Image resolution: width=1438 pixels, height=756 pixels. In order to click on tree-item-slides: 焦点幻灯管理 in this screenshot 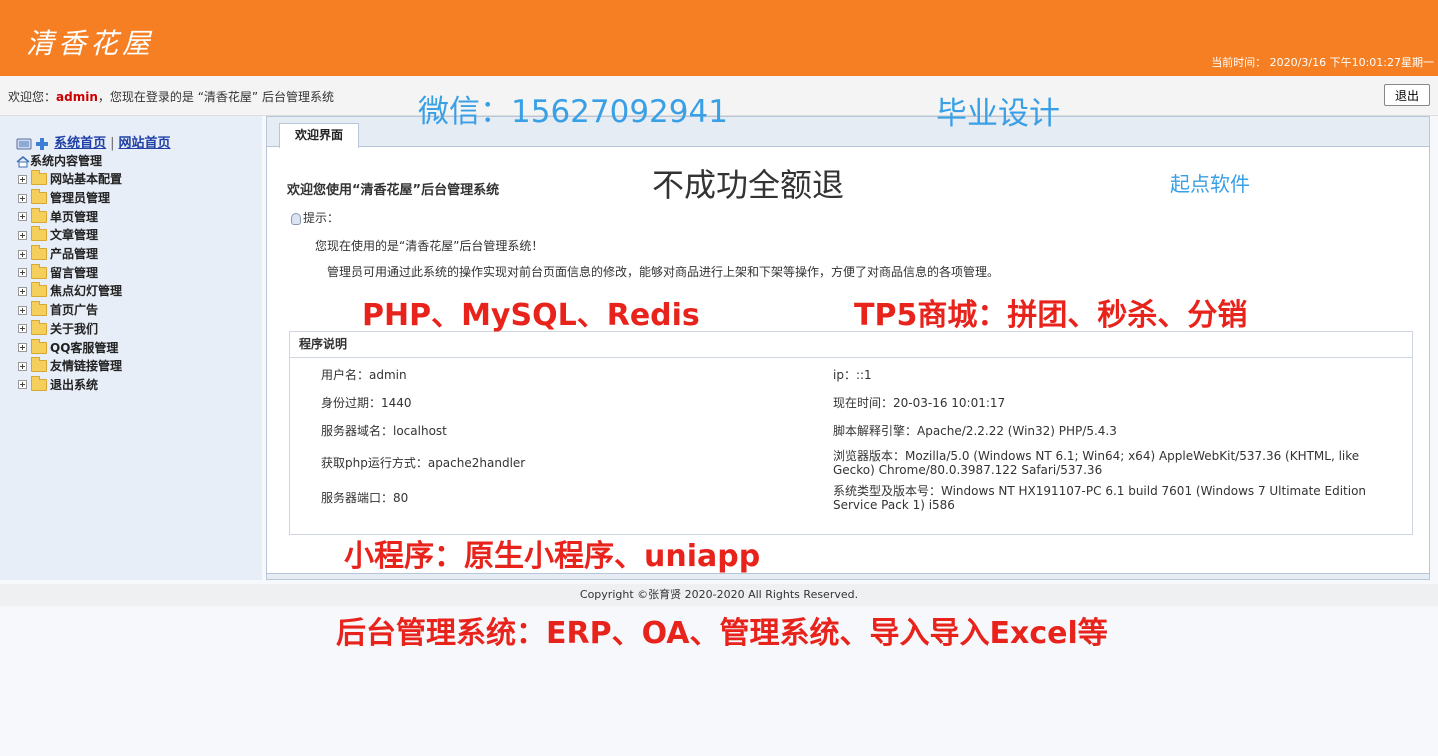, I will do `click(70, 291)`.